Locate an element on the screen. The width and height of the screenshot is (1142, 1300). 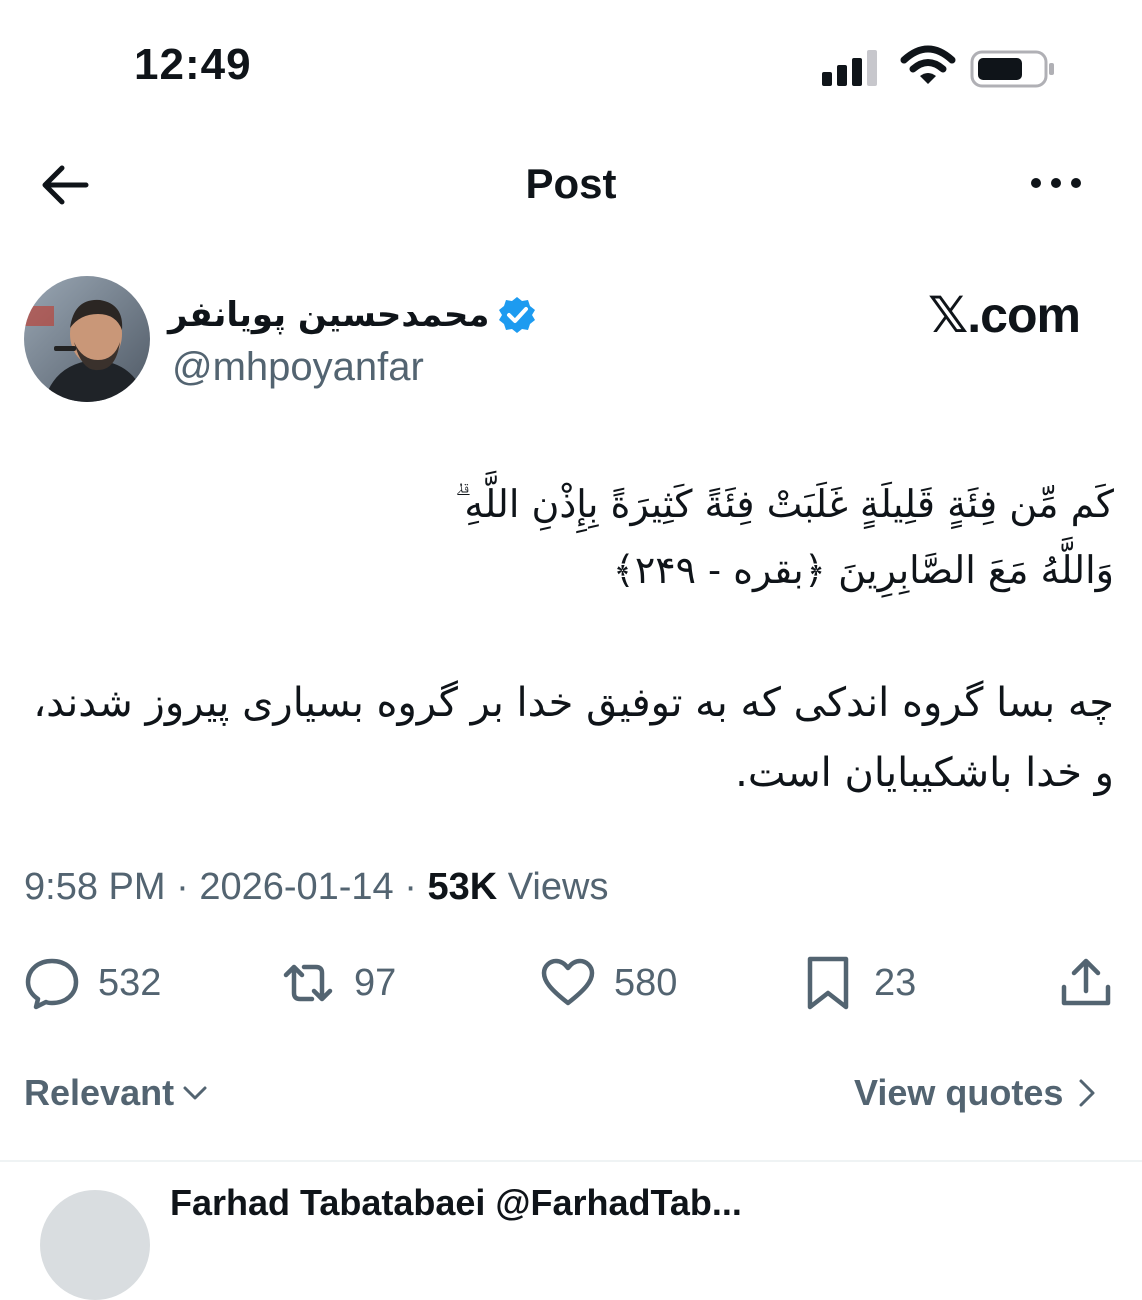
post-meta: 9:58 PM · 2026-01-14 · 53K Views is located at coordinates (316, 887).